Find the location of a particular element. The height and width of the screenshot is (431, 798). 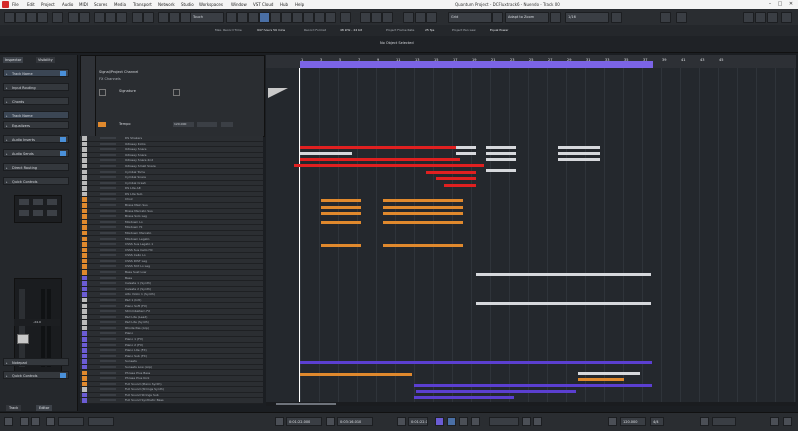

click-button is located at coordinates (612, 421).